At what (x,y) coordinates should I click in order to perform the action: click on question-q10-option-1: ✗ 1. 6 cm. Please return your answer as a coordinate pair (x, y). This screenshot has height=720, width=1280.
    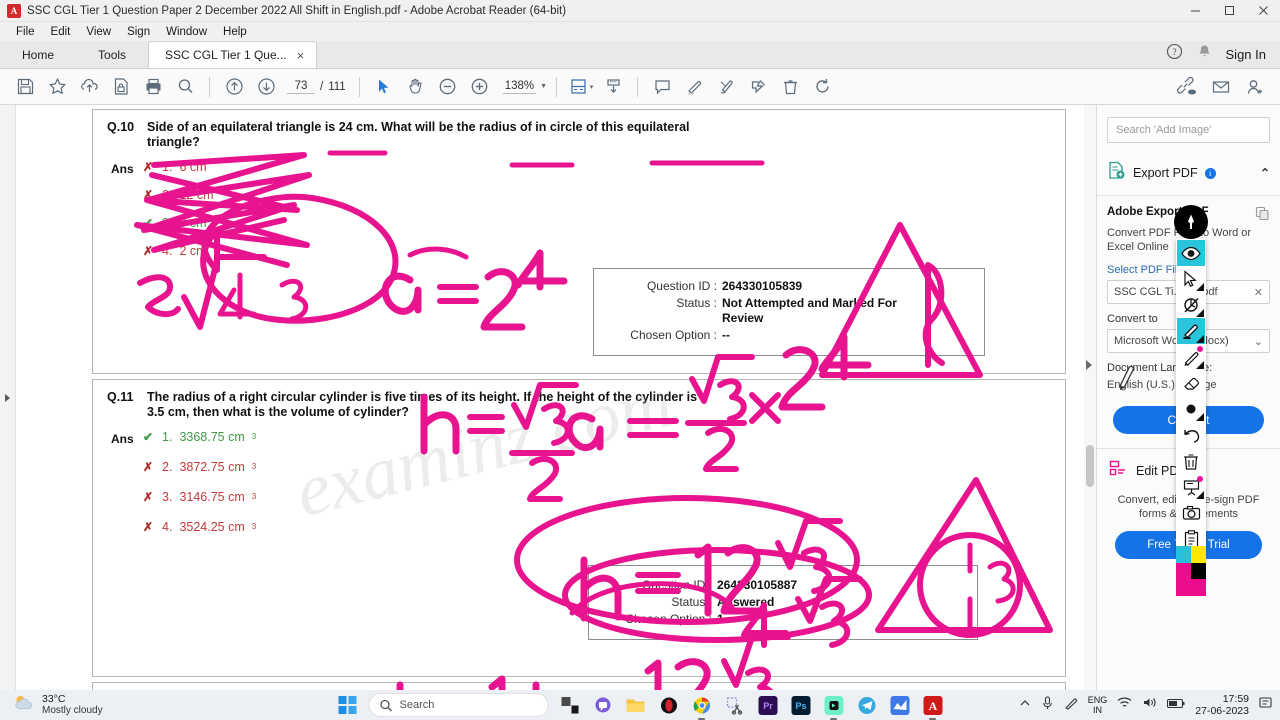
    Looking at the image, I should click on (175, 167).